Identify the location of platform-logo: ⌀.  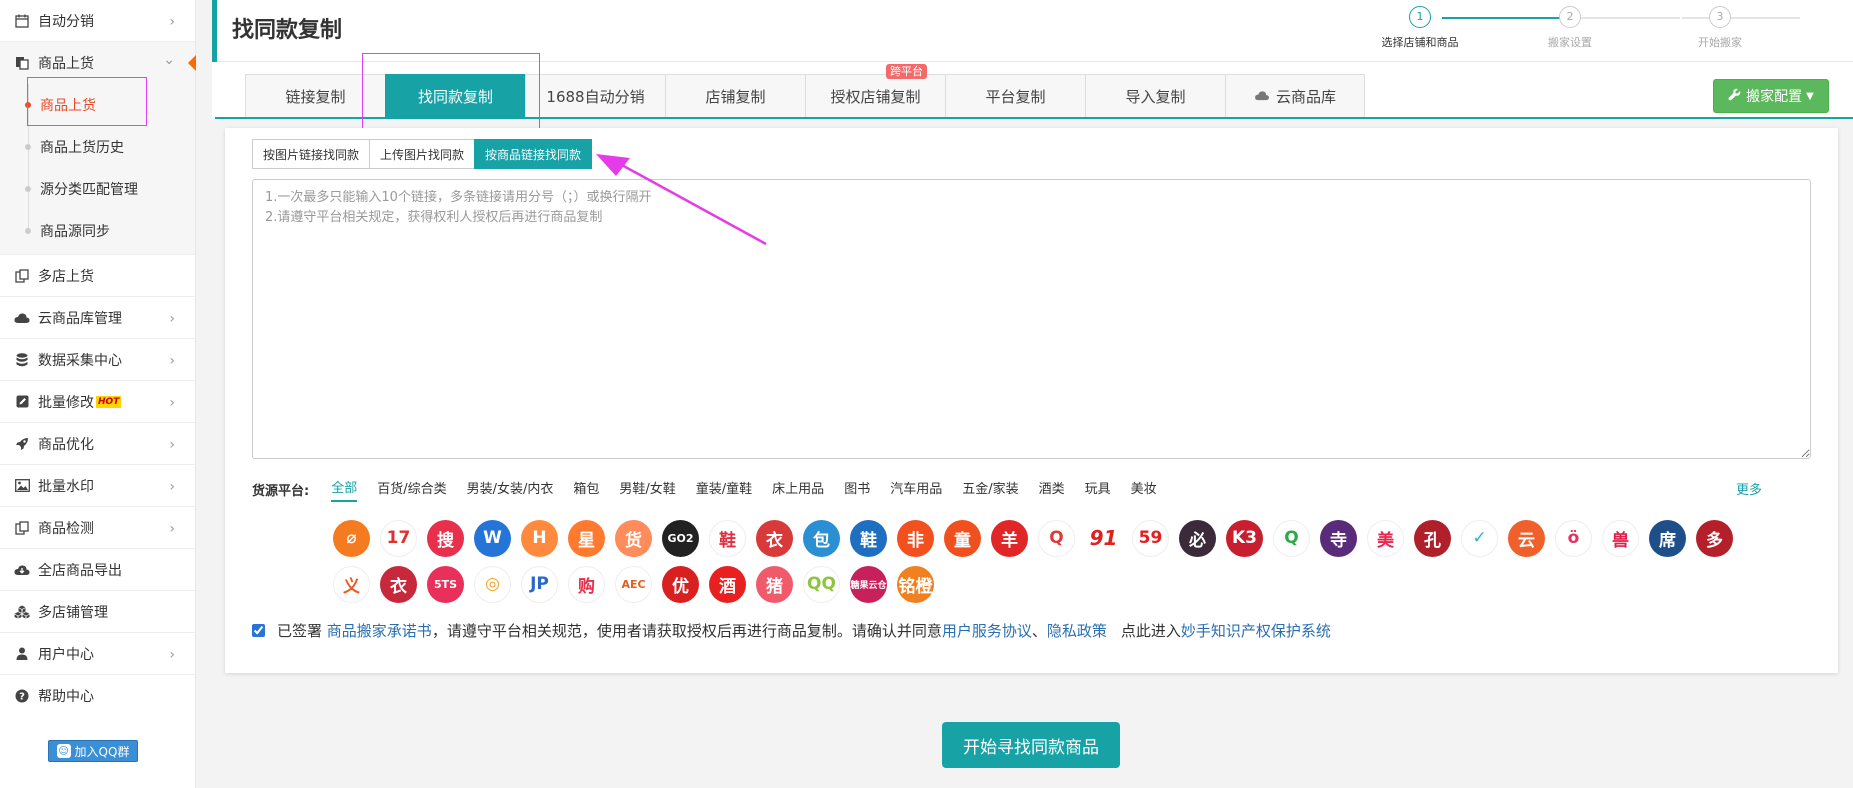
(351, 538).